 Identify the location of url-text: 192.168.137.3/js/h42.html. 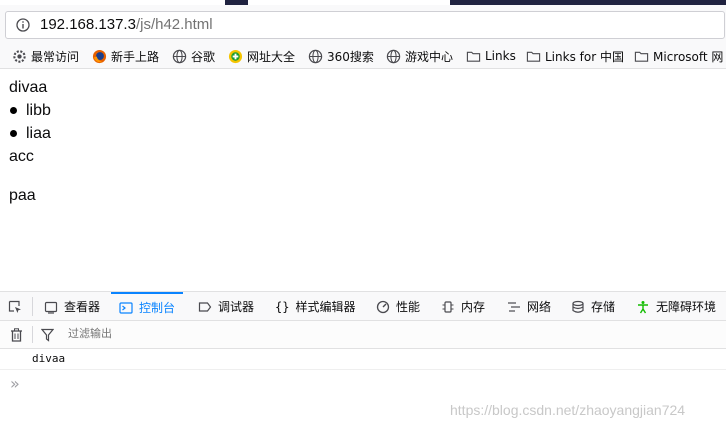
(126, 24).